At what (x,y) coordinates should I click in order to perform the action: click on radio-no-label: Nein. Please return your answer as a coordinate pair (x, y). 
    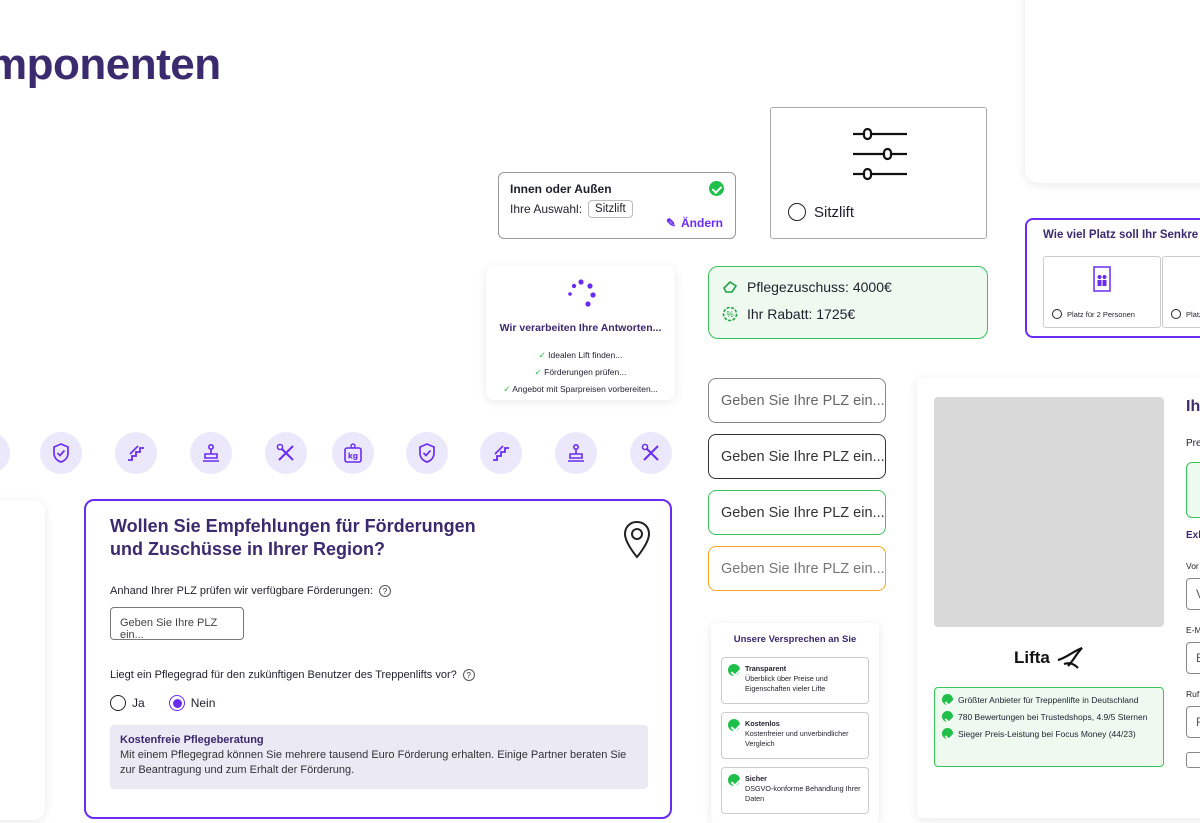
    Looking at the image, I should click on (203, 703).